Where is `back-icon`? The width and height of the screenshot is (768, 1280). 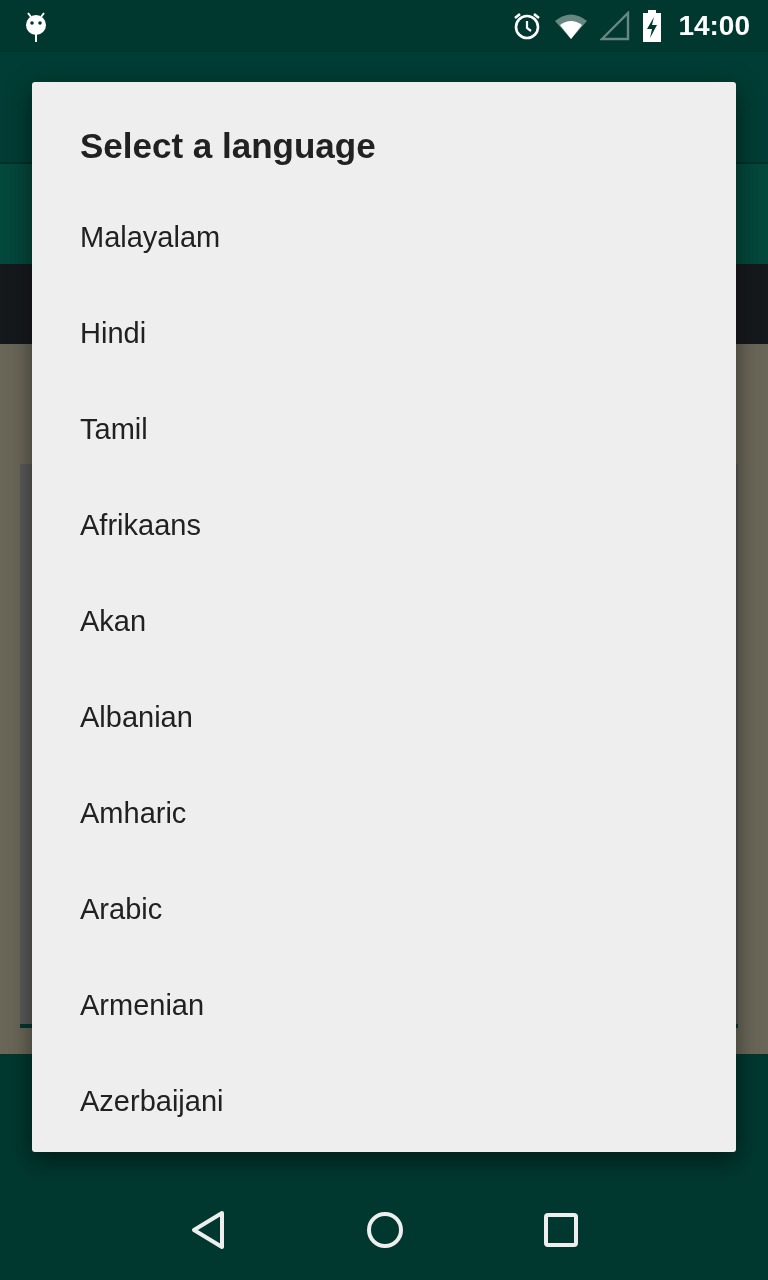
back-icon is located at coordinates (208, 1230).